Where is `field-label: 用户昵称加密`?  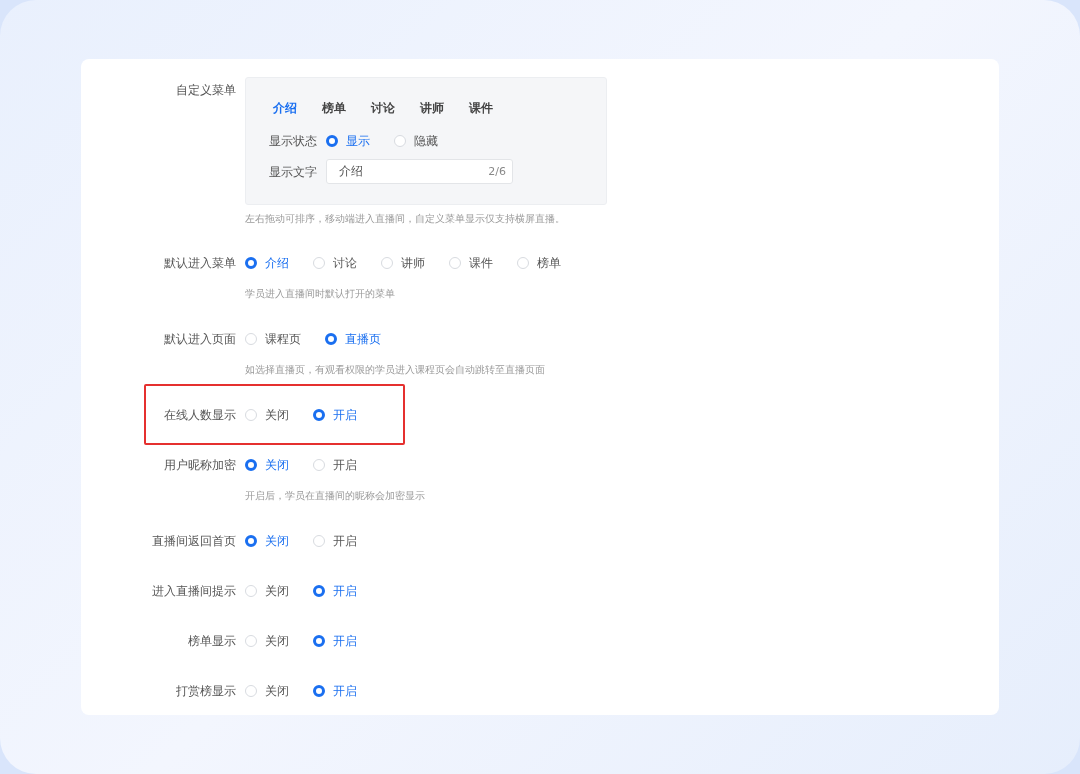
field-label: 用户昵称加密 is located at coordinates (200, 465).